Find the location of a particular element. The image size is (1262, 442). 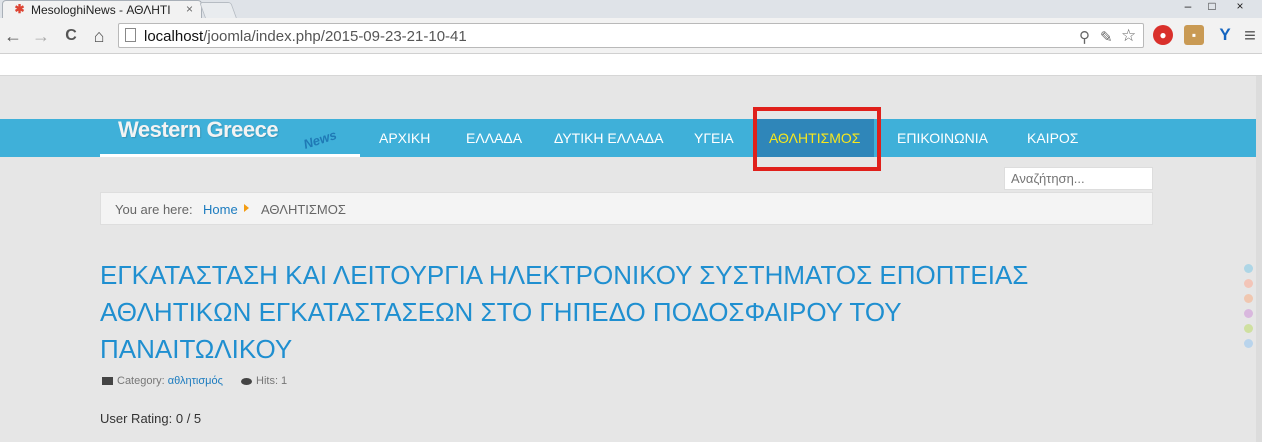

page-icon is located at coordinates (130, 35).